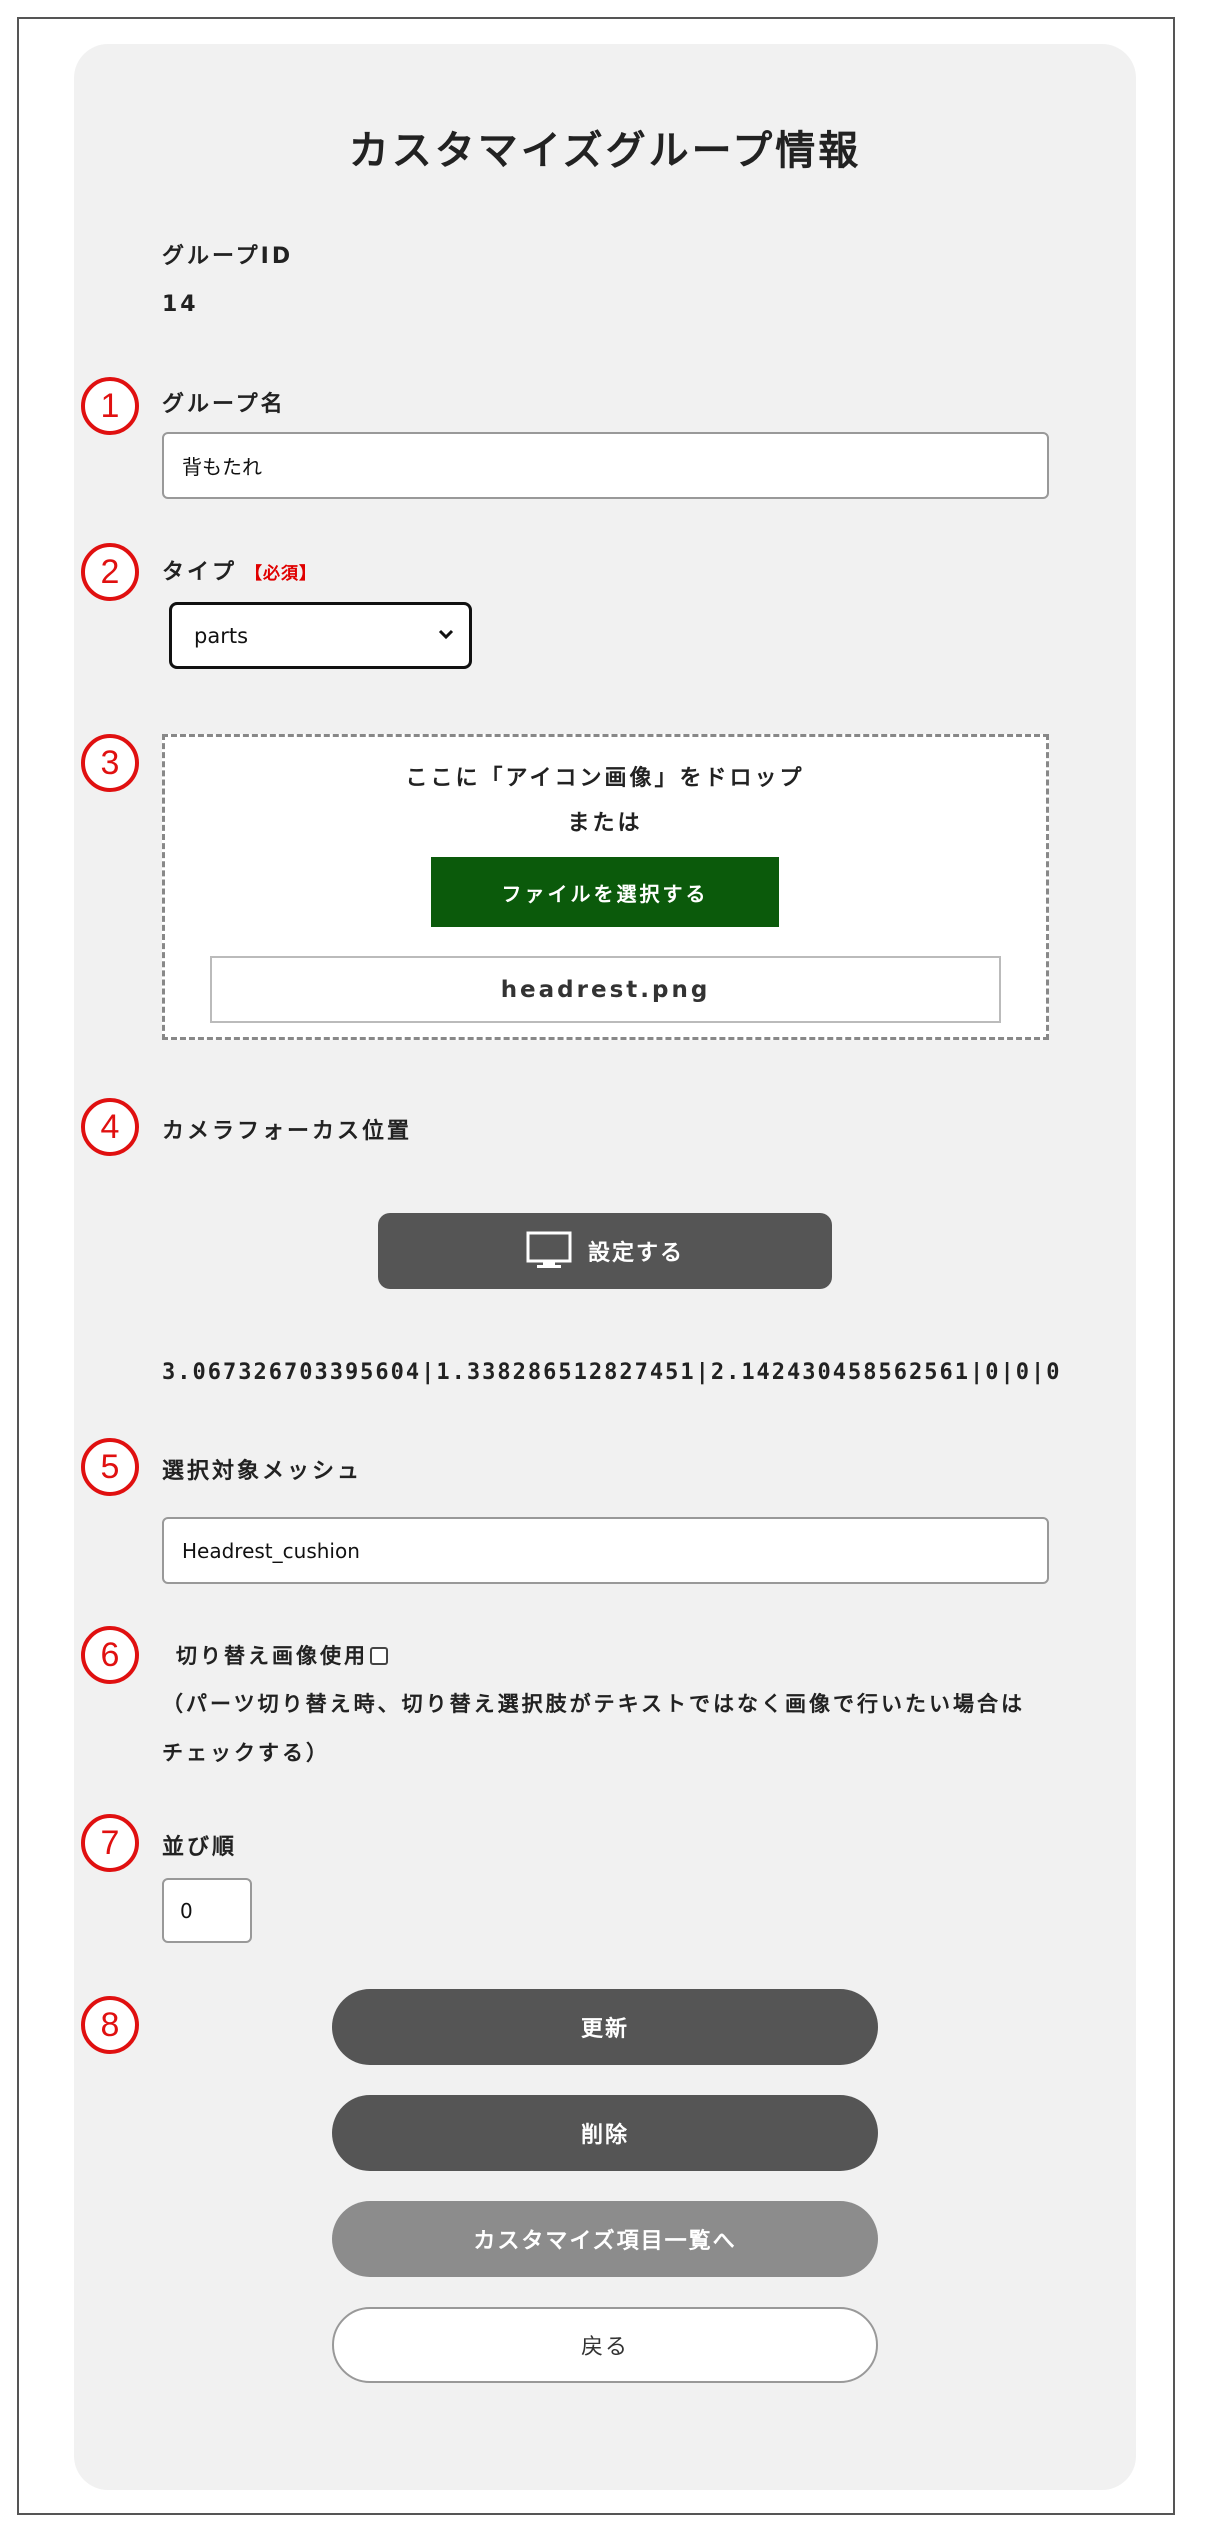 This screenshot has height=2534, width=1210. Describe the element at coordinates (593, 1704) in the screenshot. I see `switch-image-note-1: （パーツ切り替え時、切り替え選択肢がテキストではなく画像で行いたい場合は` at that location.